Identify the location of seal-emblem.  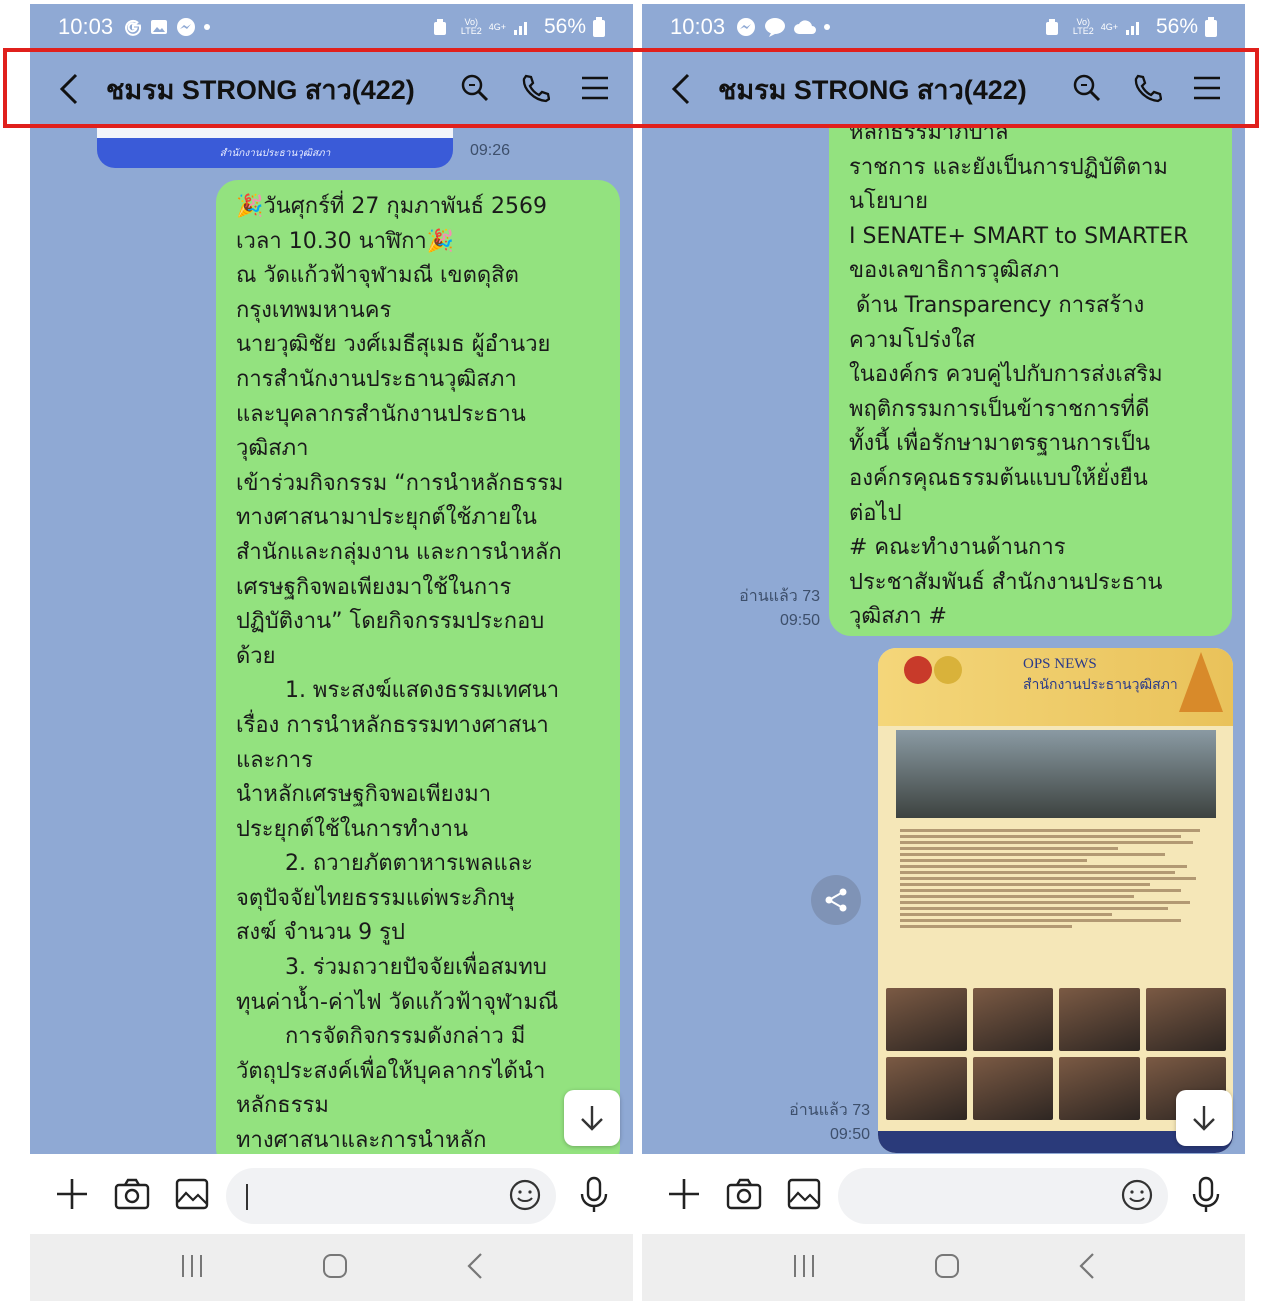
(918, 670).